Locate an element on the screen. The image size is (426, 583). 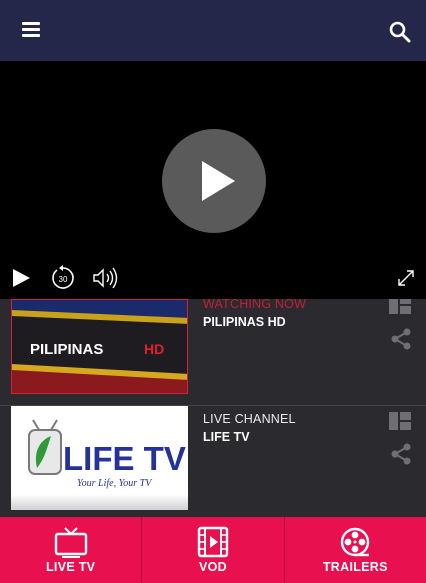
thumb-brand-text: LIFE TV is located at coordinates (124, 458).